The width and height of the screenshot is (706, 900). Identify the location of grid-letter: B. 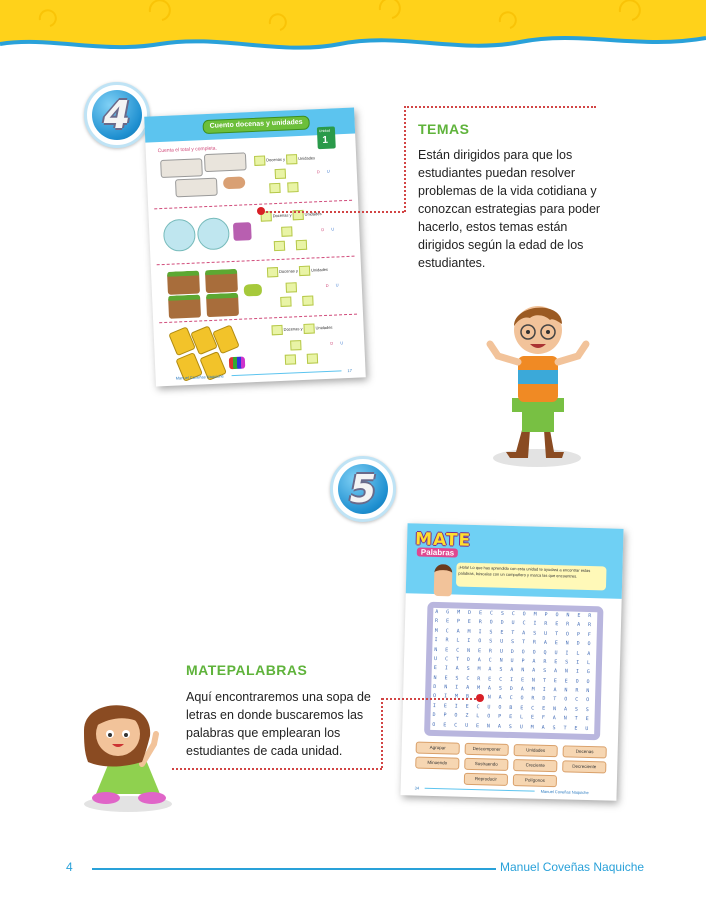
(511, 707).